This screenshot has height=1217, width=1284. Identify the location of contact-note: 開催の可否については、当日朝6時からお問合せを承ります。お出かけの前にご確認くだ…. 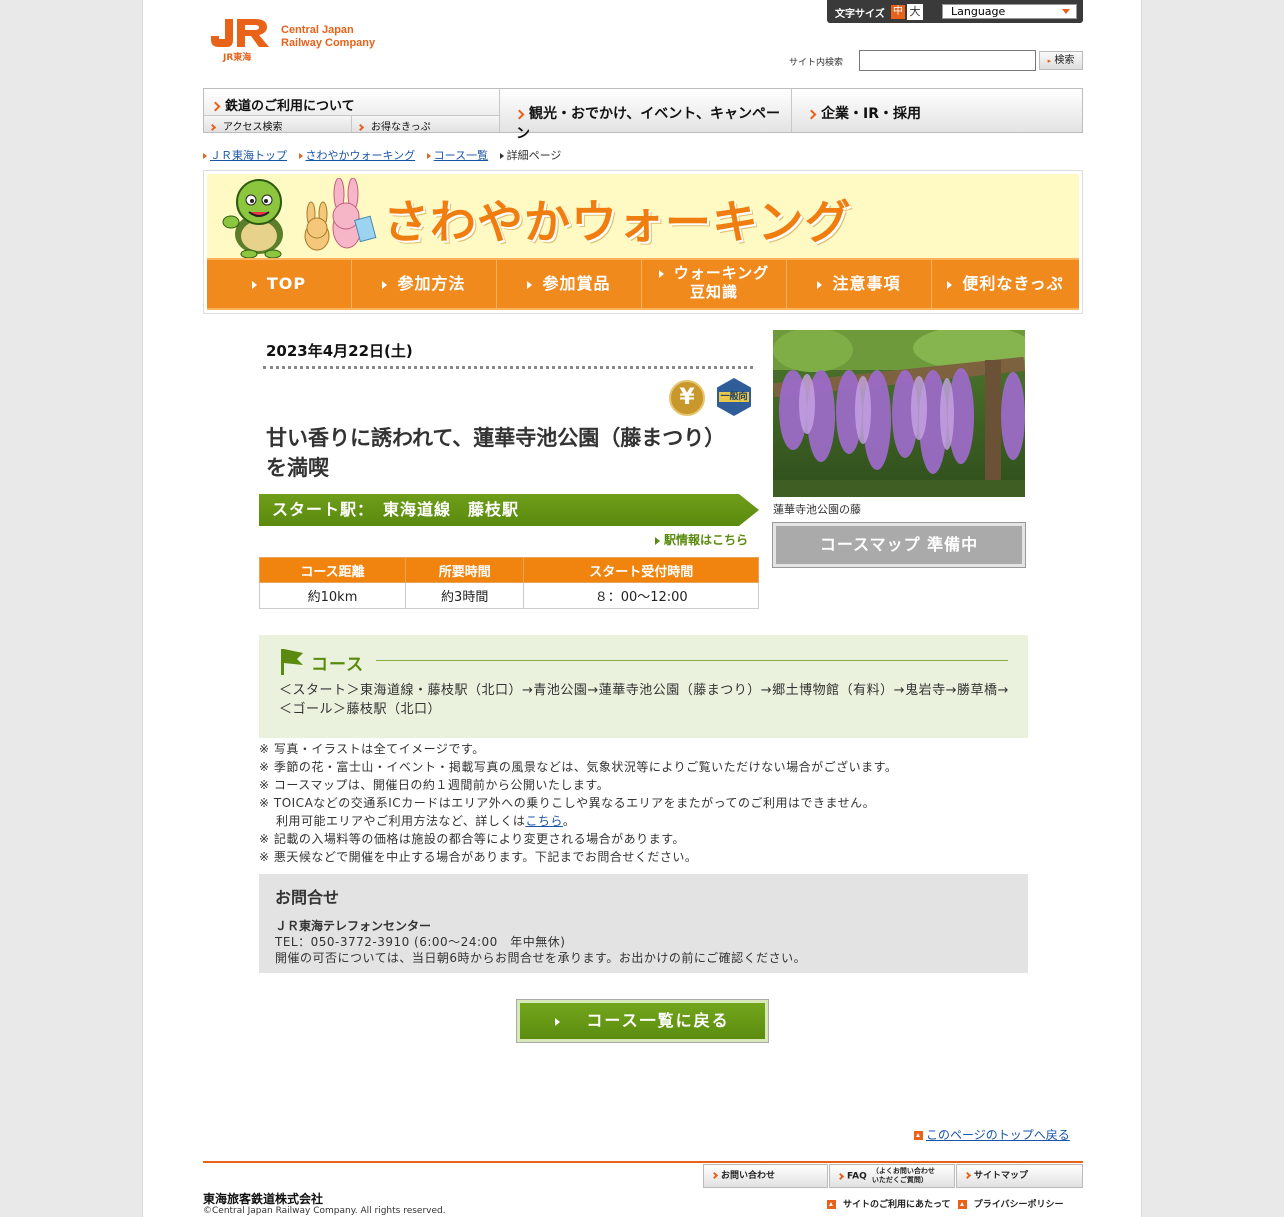
(541, 958).